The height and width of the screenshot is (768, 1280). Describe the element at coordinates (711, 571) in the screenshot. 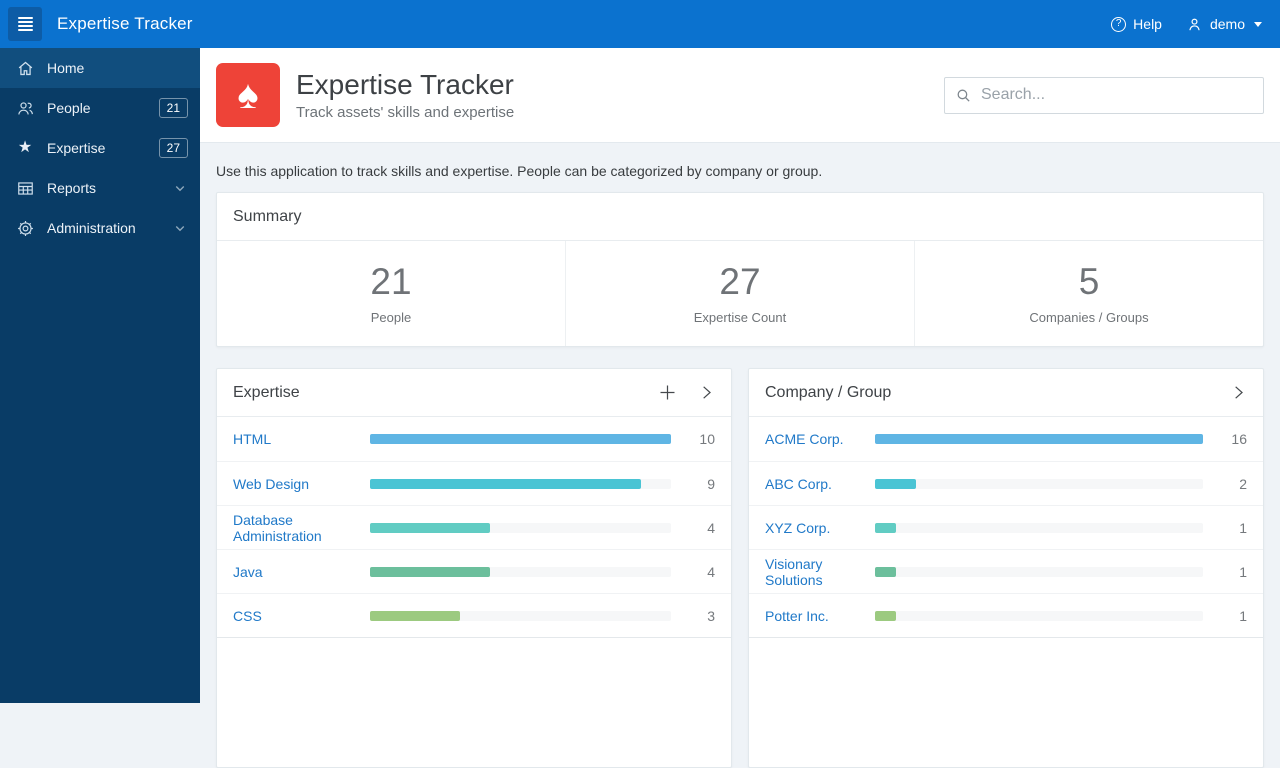

I see `row-value: 4` at that location.